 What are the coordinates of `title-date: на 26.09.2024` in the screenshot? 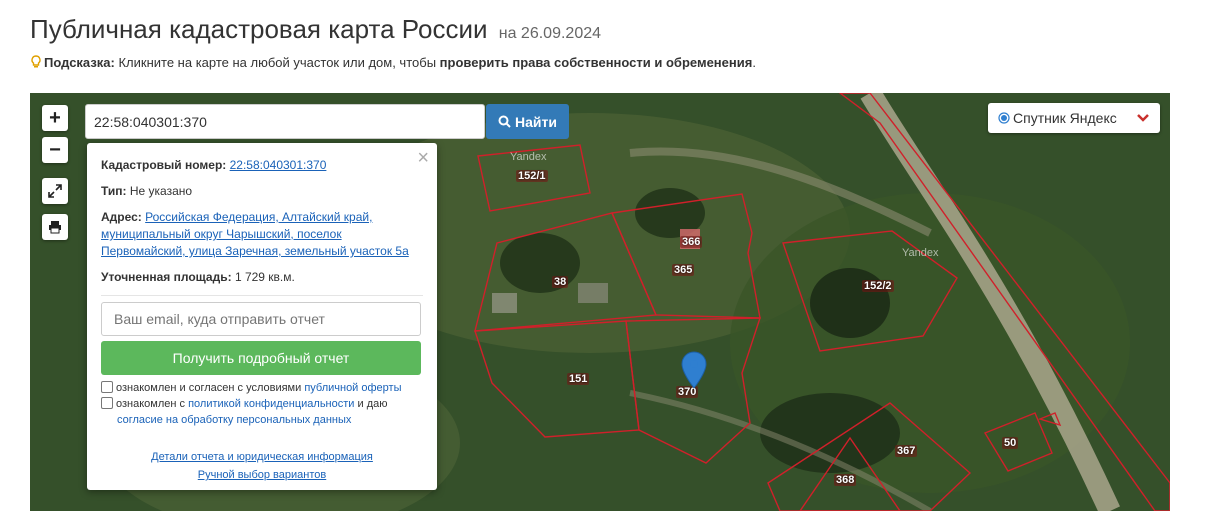 It's located at (550, 33).